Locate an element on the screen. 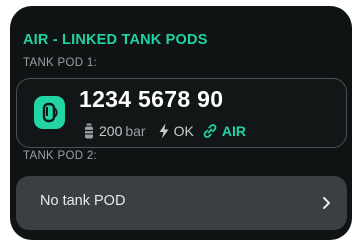 The height and width of the screenshot is (243, 358). tank-pressure-unit: bar is located at coordinates (135, 131).